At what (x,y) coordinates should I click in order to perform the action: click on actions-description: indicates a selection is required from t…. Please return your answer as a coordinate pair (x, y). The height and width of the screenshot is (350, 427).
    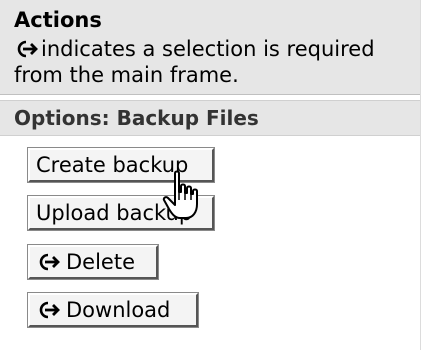
    Looking at the image, I should click on (216, 62).